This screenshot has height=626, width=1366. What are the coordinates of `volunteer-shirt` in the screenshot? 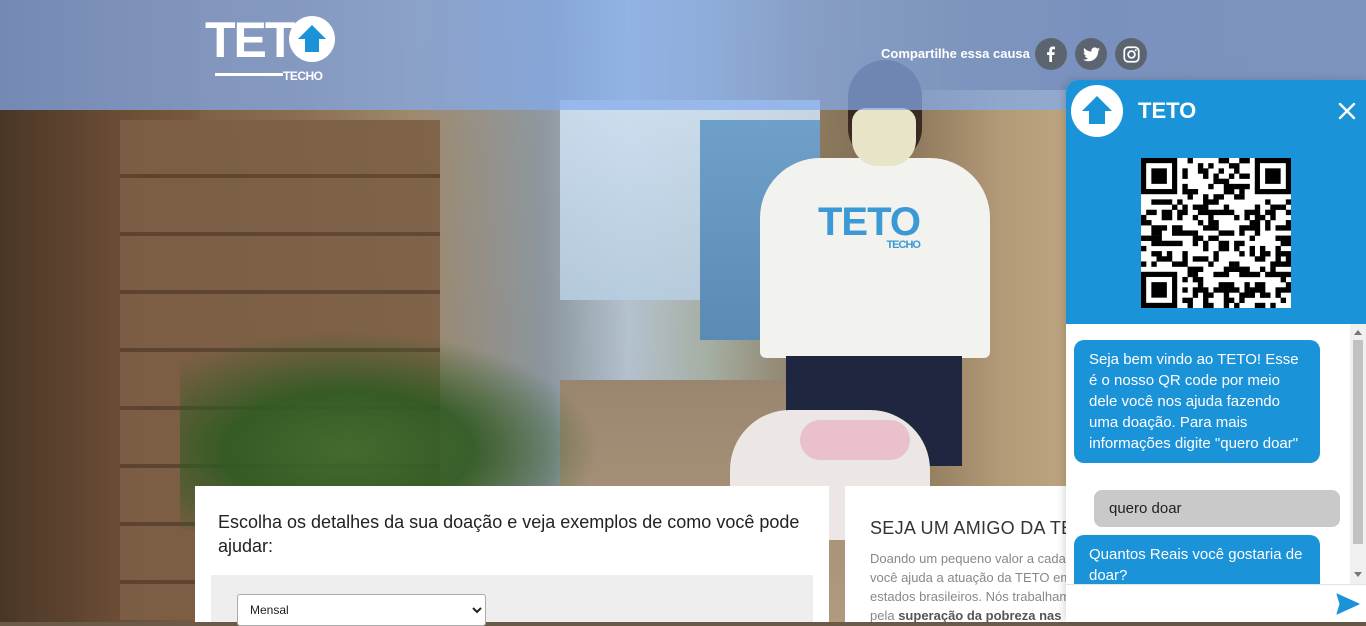 It's located at (875, 258).